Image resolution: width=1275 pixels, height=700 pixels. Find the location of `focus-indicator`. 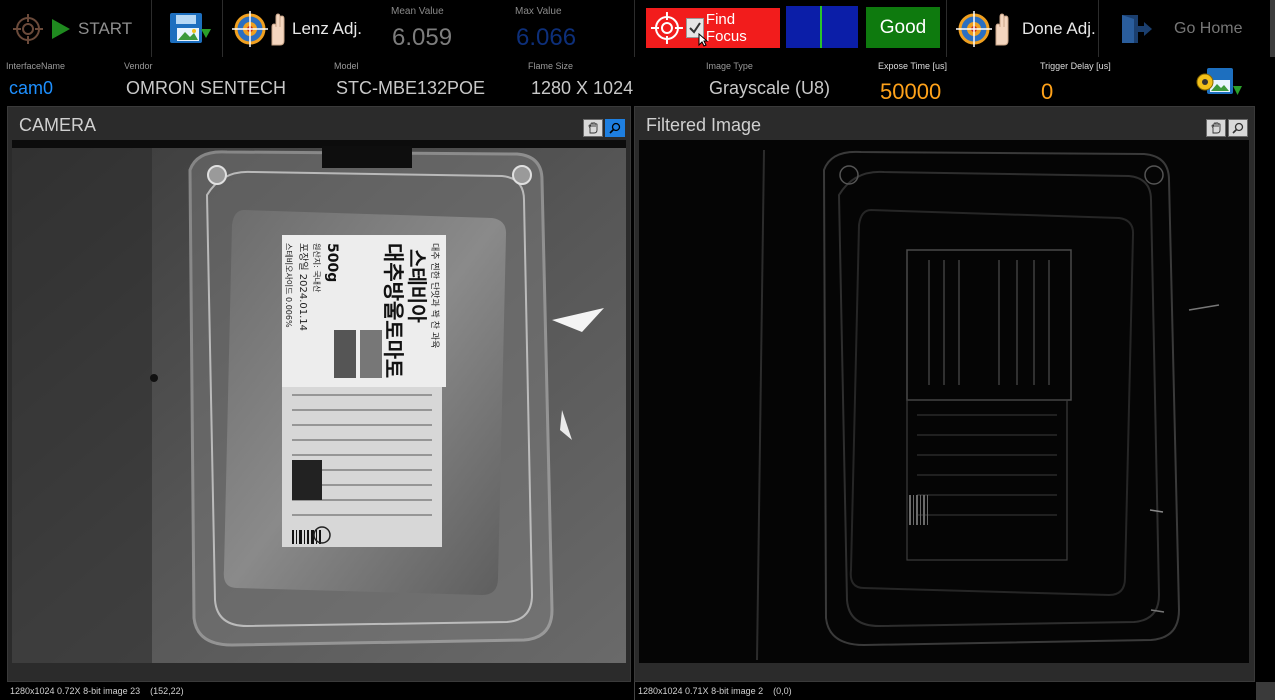

focus-indicator is located at coordinates (822, 27).